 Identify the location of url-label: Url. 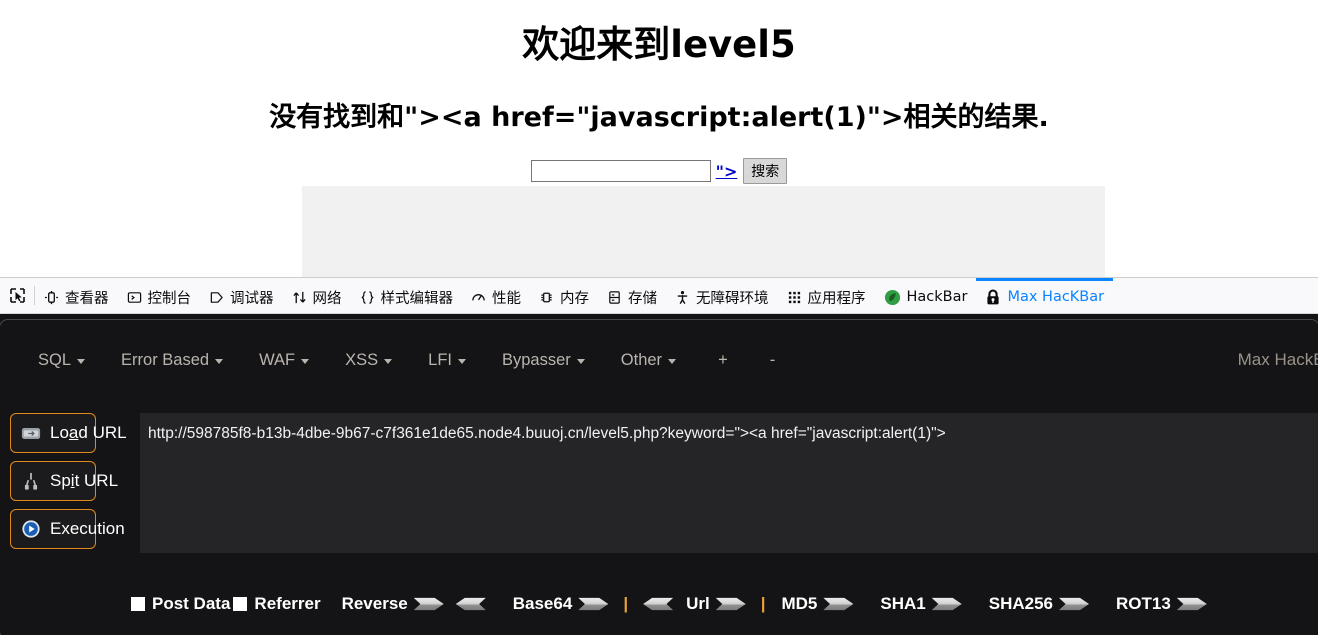
(698, 603).